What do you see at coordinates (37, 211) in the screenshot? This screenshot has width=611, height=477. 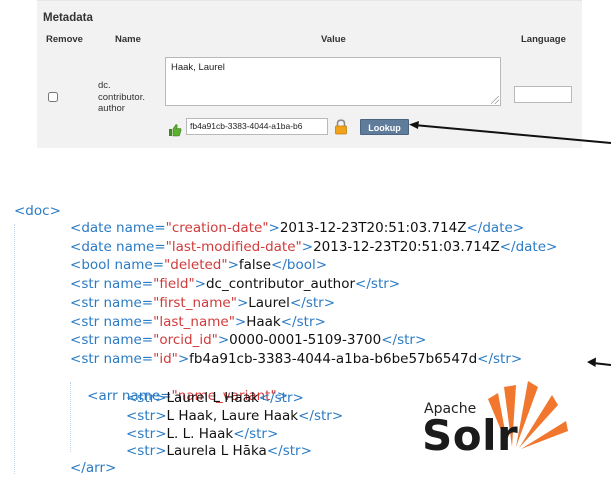 I see `doc-open-tag: <doc>` at bounding box center [37, 211].